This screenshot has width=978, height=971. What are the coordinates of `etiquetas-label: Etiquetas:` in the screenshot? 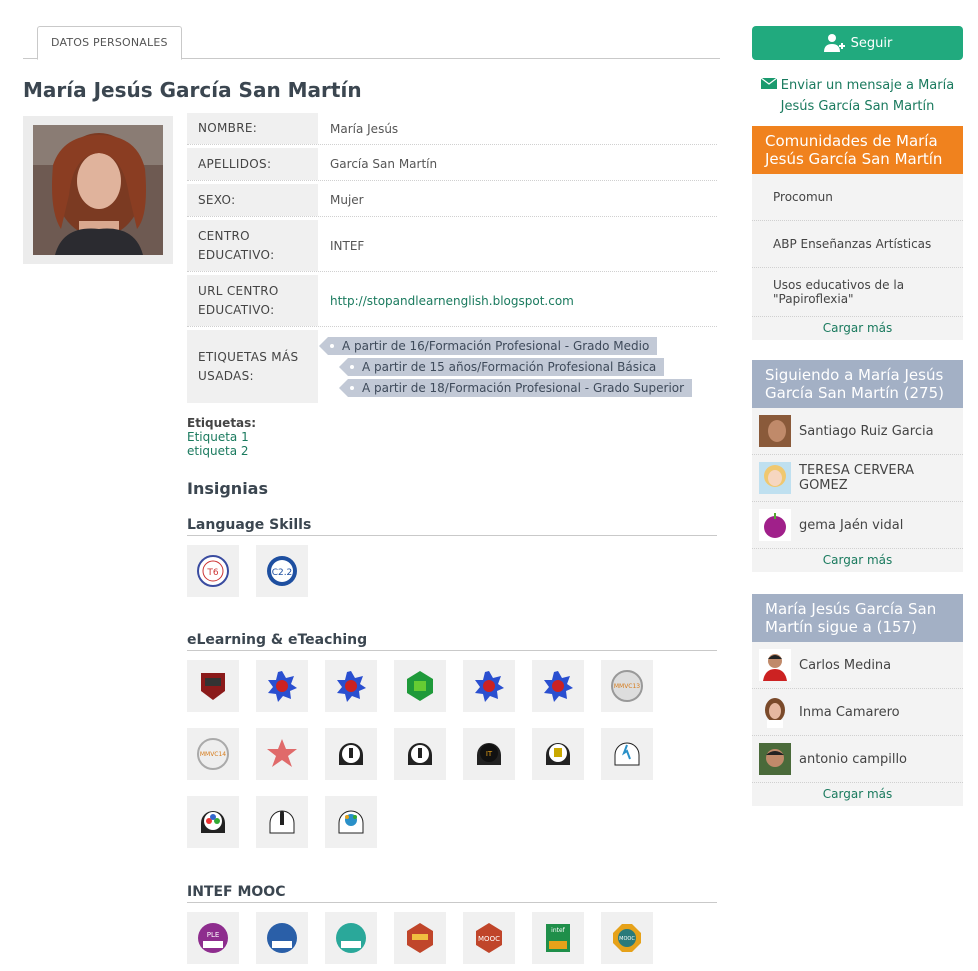 It's located at (222, 423).